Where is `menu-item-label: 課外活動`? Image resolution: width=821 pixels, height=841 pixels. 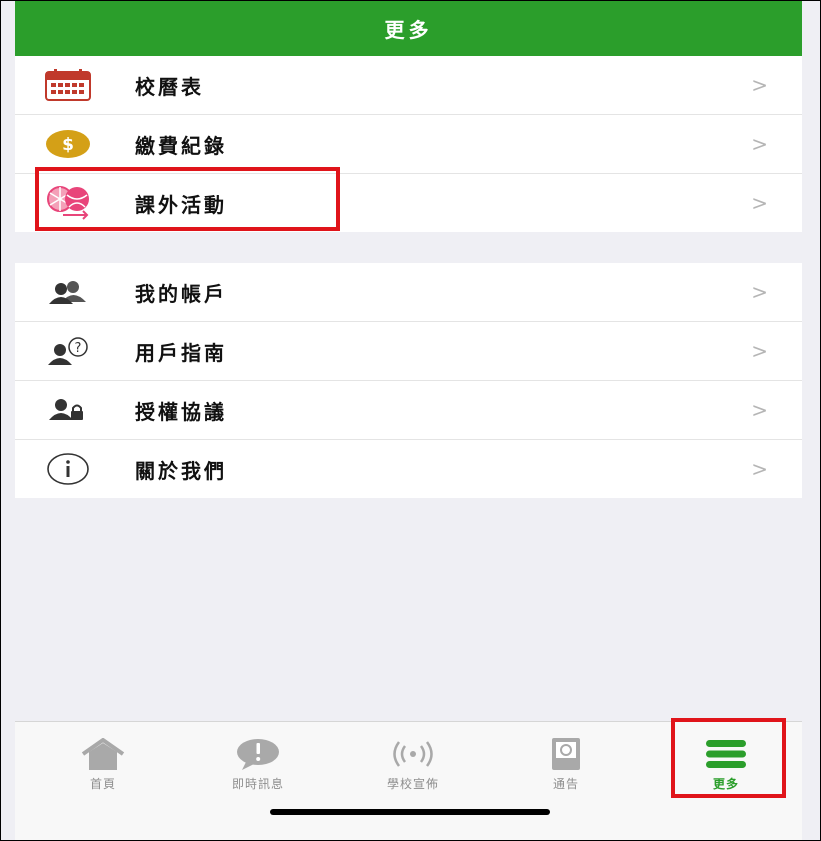 menu-item-label: 課外活動 is located at coordinates (181, 204).